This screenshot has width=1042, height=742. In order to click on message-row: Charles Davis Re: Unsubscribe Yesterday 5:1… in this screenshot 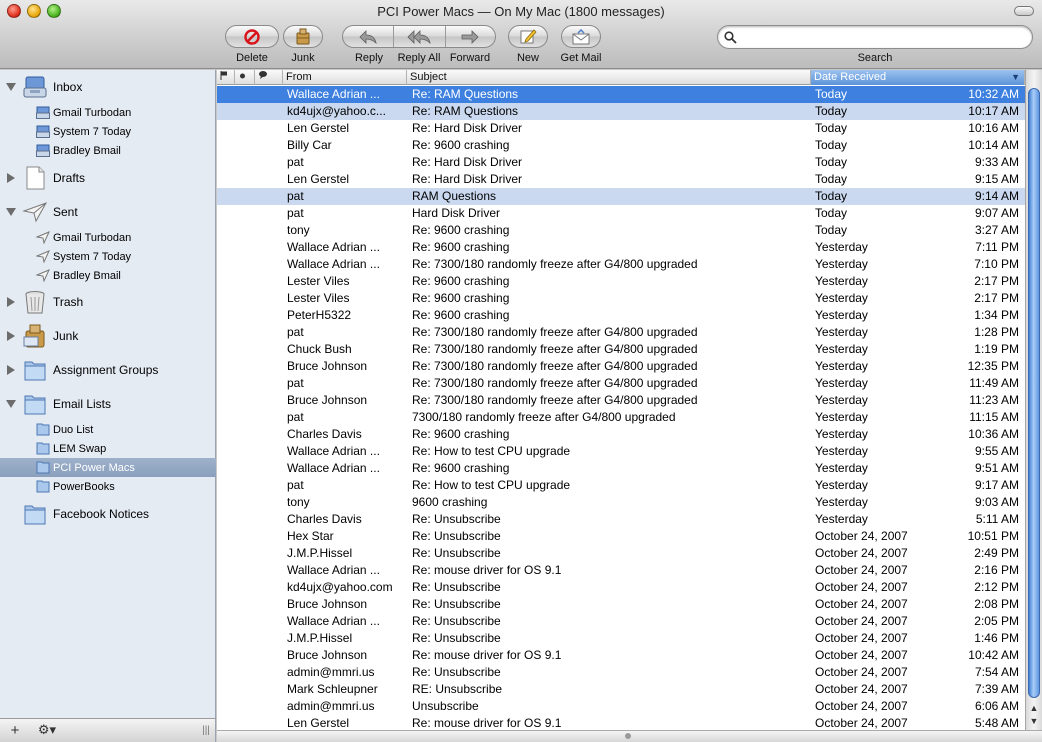, I will do `click(621, 519)`.